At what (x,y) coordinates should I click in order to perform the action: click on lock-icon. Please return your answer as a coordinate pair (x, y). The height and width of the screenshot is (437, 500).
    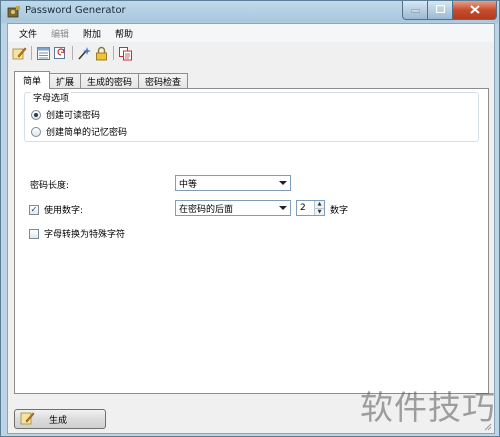
    Looking at the image, I should click on (101, 53).